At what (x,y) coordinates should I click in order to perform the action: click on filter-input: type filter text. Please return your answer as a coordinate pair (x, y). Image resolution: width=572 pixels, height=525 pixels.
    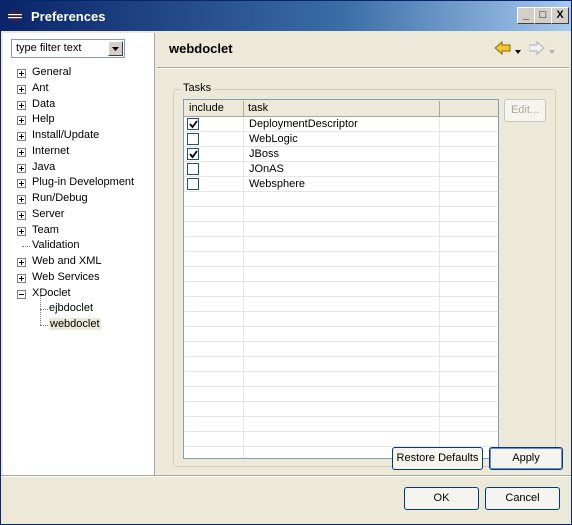
    Looking at the image, I should click on (48, 48).